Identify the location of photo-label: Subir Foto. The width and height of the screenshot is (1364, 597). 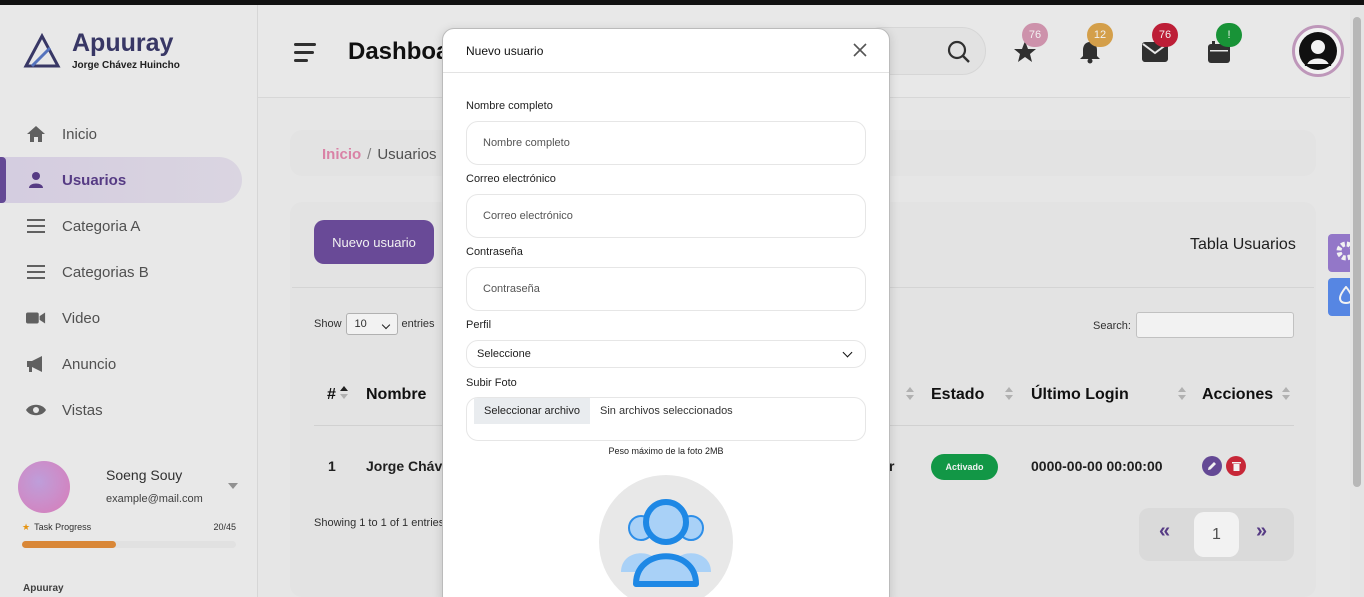
(491, 383).